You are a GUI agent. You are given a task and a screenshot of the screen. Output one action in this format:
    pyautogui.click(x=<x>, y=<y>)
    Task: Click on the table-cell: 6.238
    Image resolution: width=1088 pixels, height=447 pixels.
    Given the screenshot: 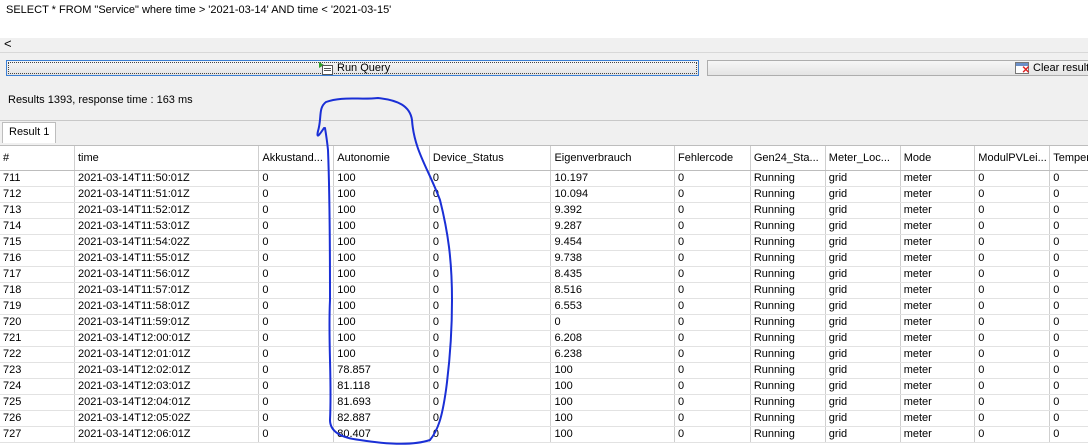 What is the action you would take?
    pyautogui.click(x=613, y=354)
    